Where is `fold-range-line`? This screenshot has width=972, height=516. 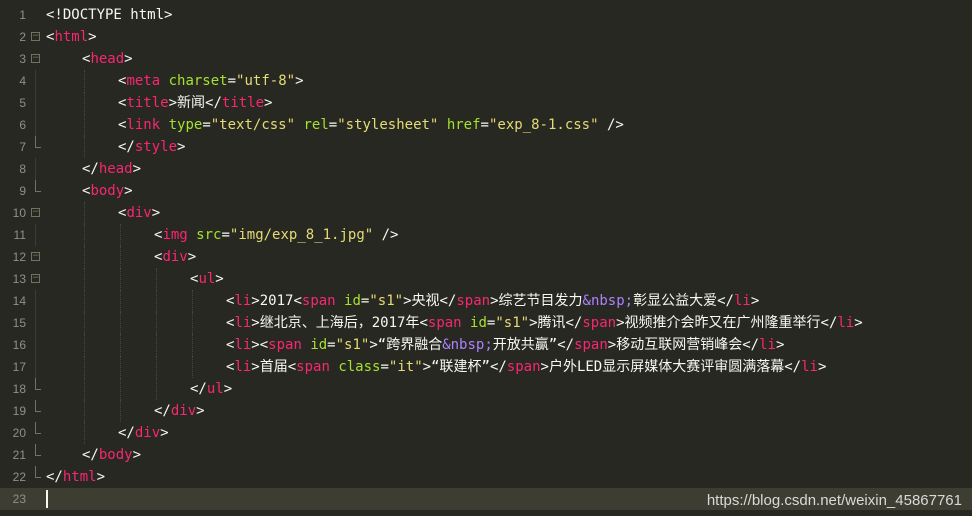 fold-range-line is located at coordinates (35, 81).